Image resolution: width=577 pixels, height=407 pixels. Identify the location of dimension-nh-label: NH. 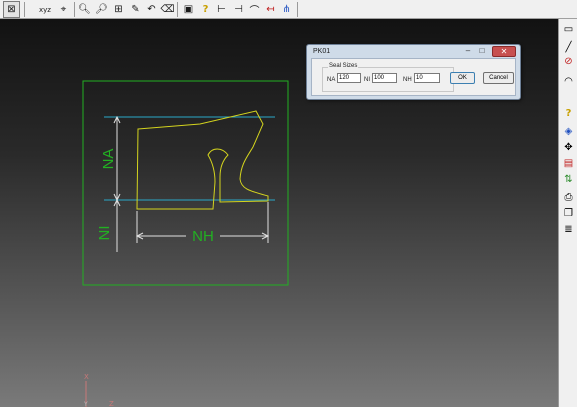
(203, 236).